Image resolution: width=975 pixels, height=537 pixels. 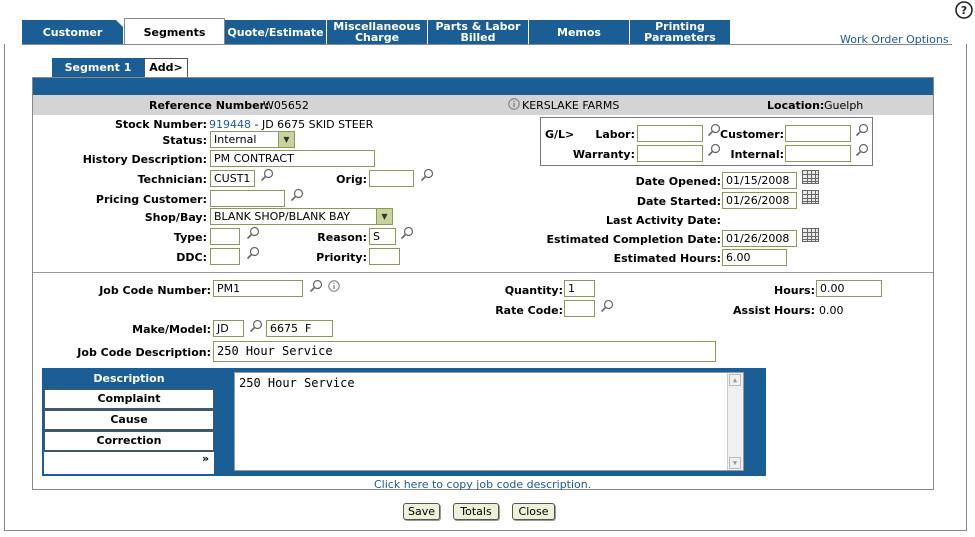 What do you see at coordinates (489, 421) in the screenshot?
I see `notes-textarea: 250 Hour Service ▲ ▼` at bounding box center [489, 421].